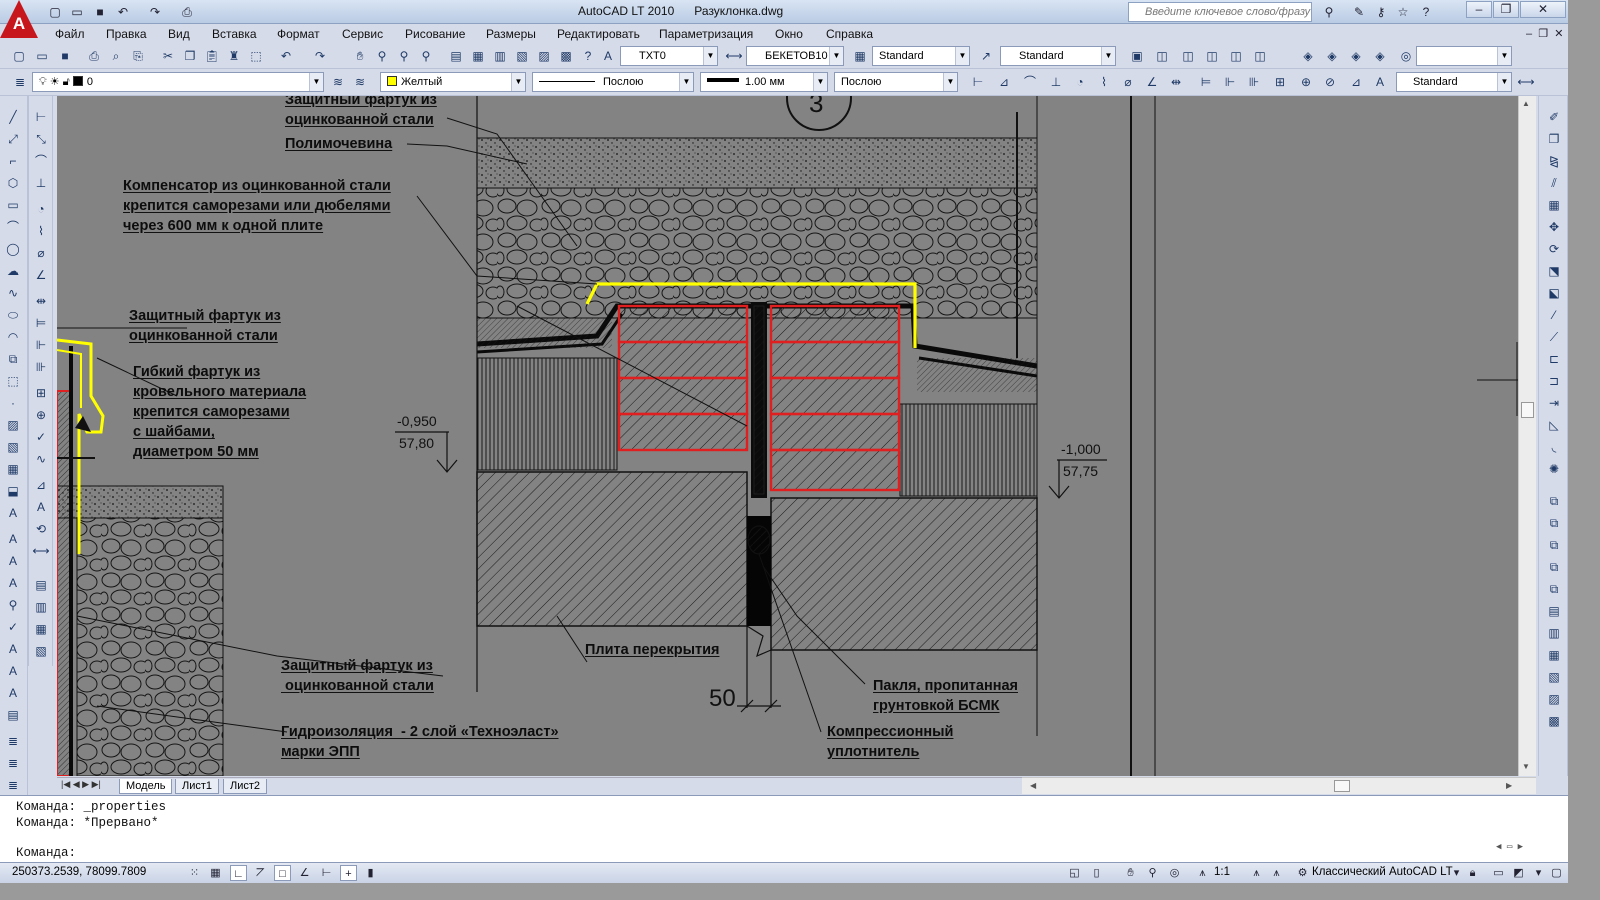 This screenshot has width=1600, height=900. I want to click on justify-text-icon: A, so click(13, 671).